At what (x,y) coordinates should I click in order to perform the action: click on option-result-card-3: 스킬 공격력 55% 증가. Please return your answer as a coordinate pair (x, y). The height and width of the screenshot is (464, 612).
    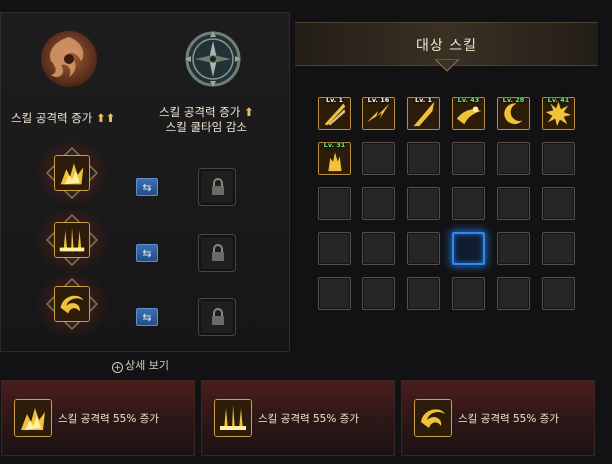
    Looking at the image, I should click on (498, 418).